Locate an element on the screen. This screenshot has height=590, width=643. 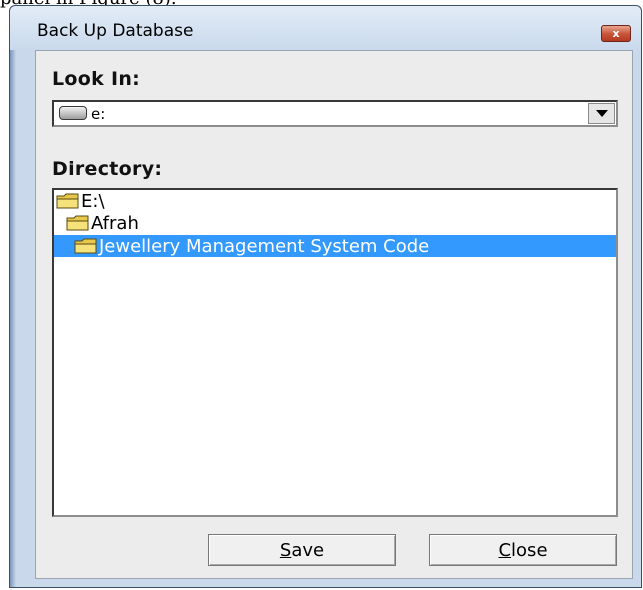
tree-item-jewellery-code: Jewellery Management System Code is located at coordinates (335, 246).